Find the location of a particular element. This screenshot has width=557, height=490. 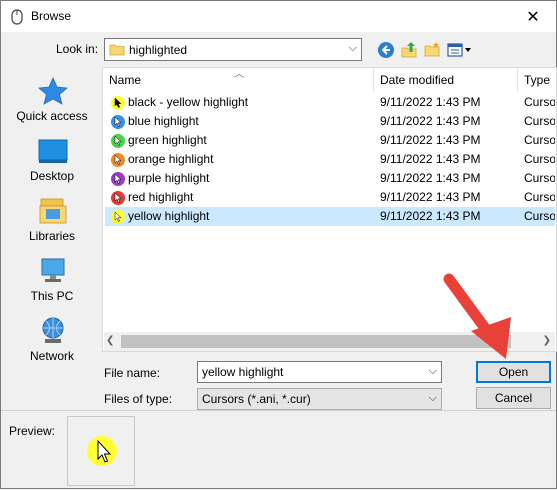

place-label: This PC is located at coordinates (52, 296).